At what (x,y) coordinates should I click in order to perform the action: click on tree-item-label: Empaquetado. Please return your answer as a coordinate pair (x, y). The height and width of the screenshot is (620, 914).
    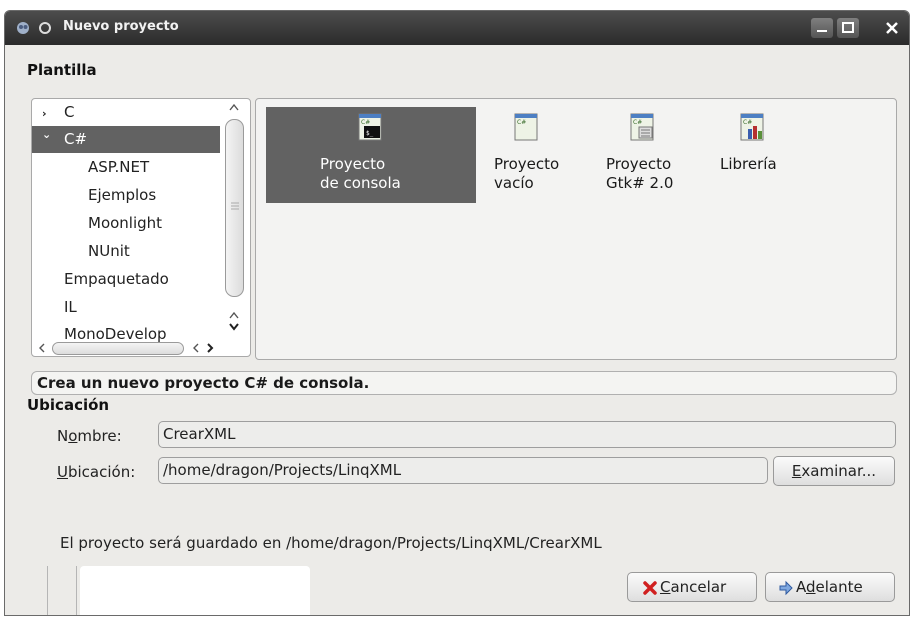
    Looking at the image, I should click on (116, 279).